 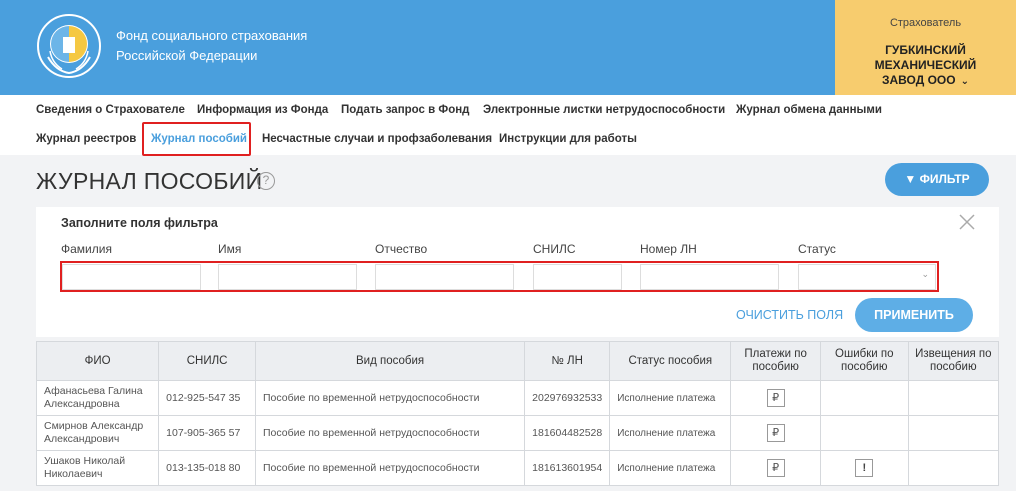 I want to click on filter-button-label: ФИЛЬТР, so click(x=944, y=179).